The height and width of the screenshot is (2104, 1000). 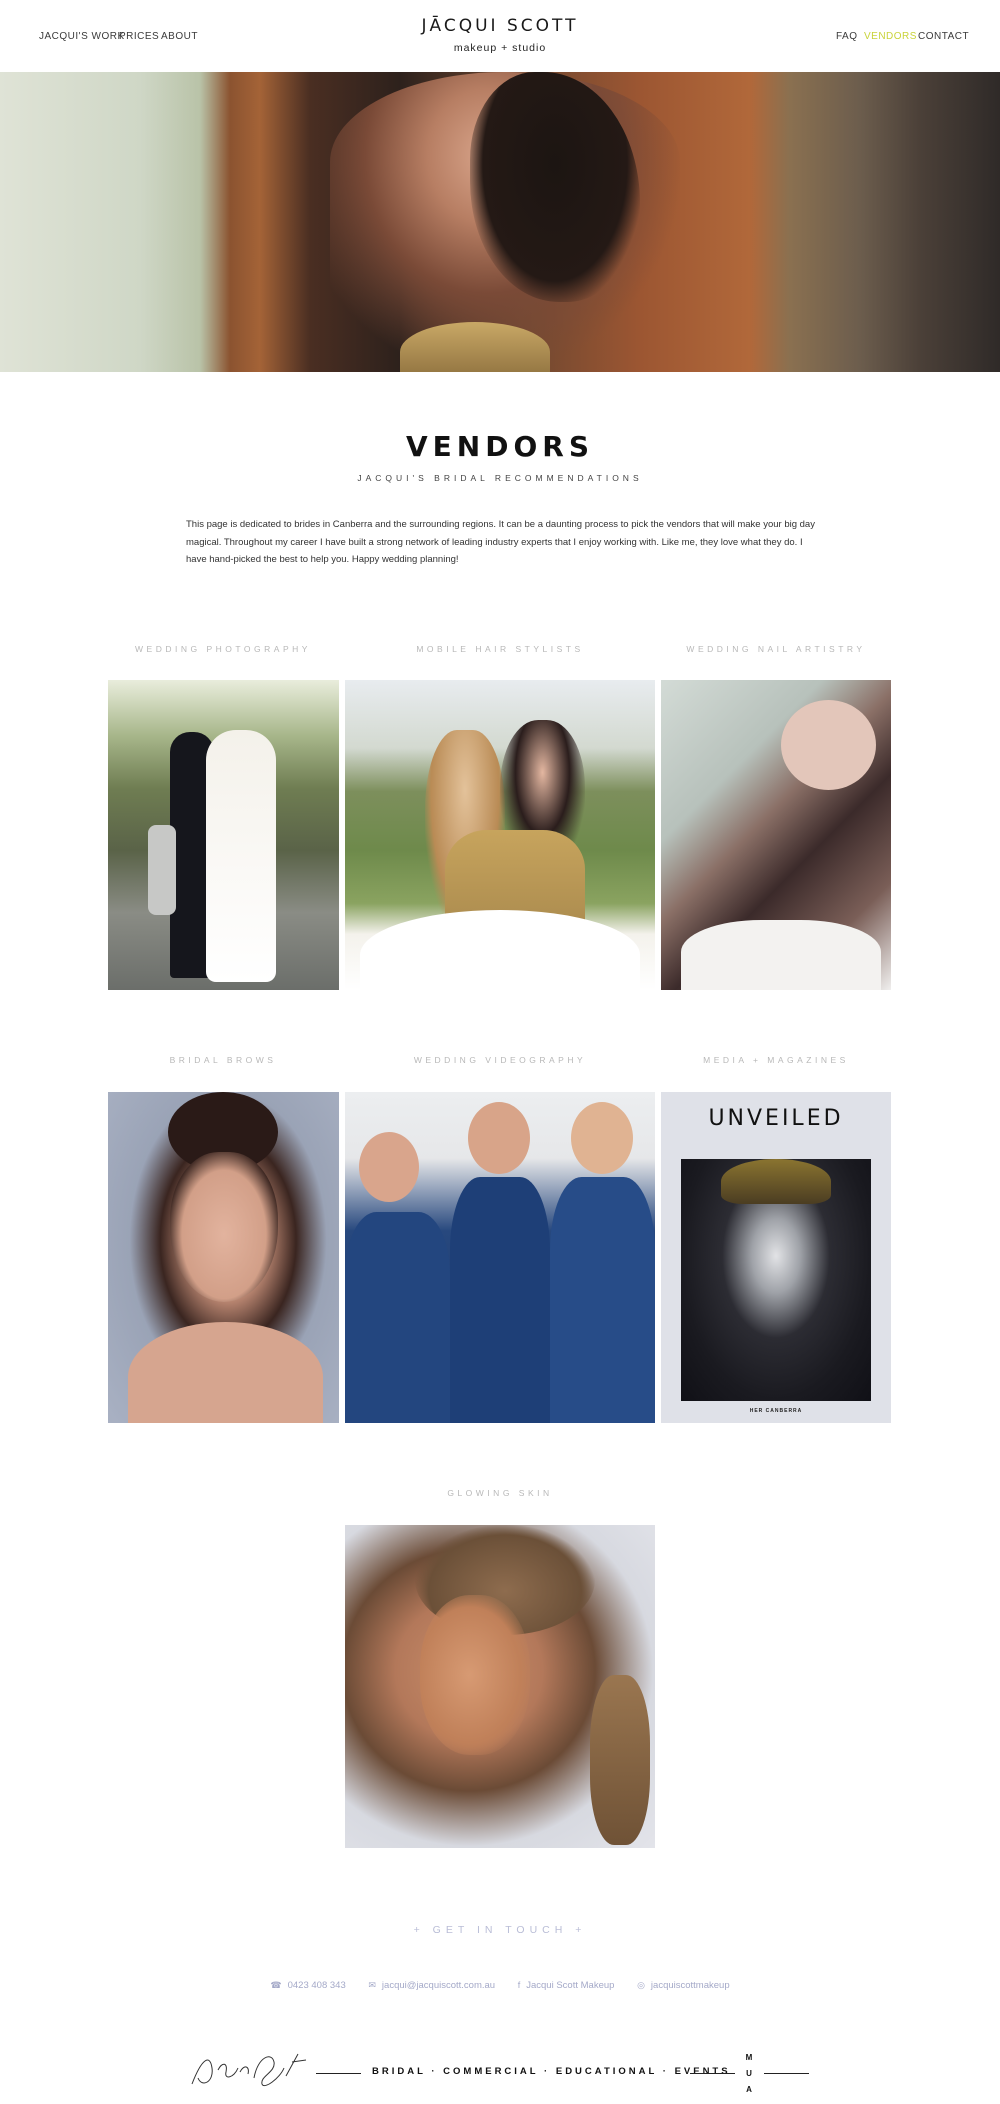 I want to click on nav-faq: FAQ, so click(x=847, y=36).